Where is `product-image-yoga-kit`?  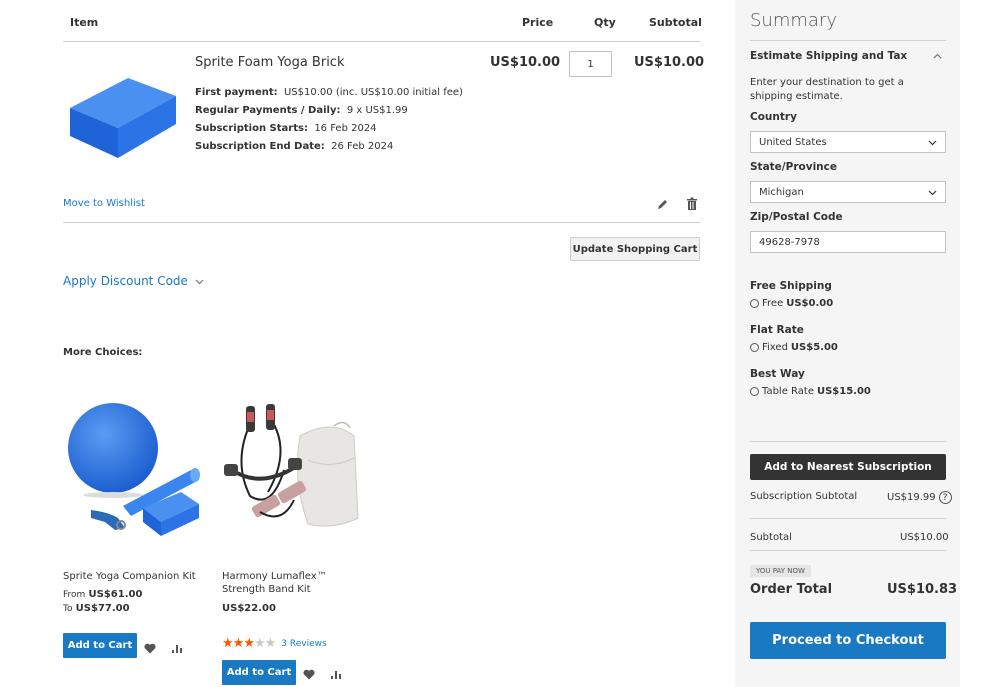
product-image-yoga-kit is located at coordinates (133, 470).